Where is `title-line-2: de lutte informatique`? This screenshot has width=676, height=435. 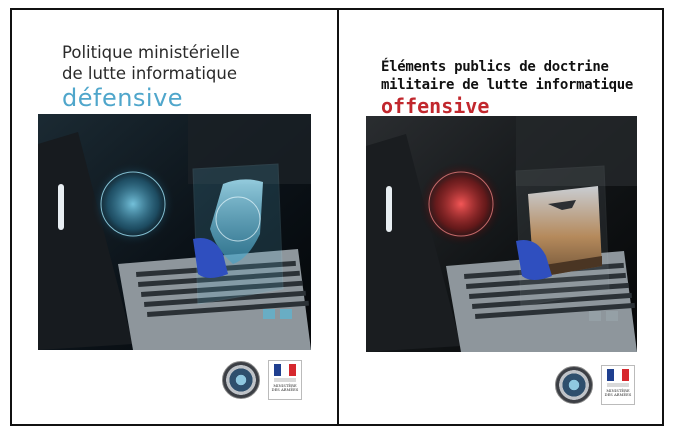
title-line-2: de lutte informatique is located at coordinates (150, 73).